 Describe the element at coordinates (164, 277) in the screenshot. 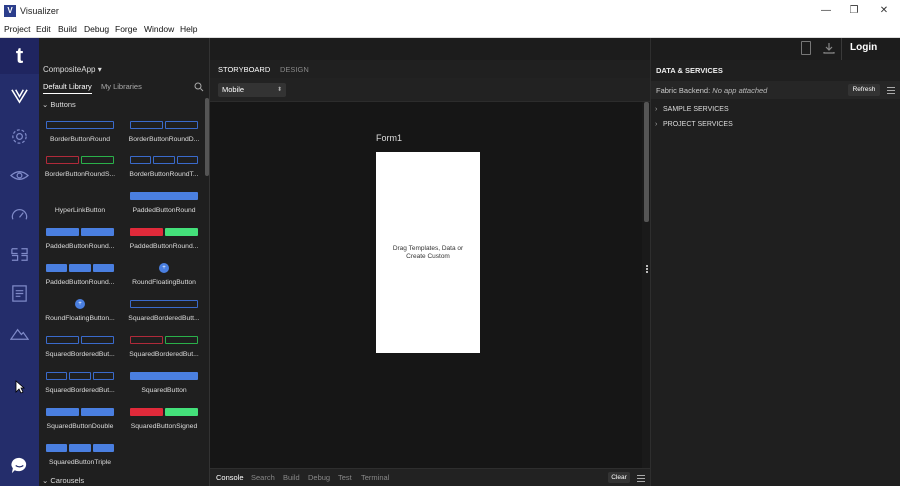

I see `widget-round-floating-button: + RoundFloatingButton` at that location.